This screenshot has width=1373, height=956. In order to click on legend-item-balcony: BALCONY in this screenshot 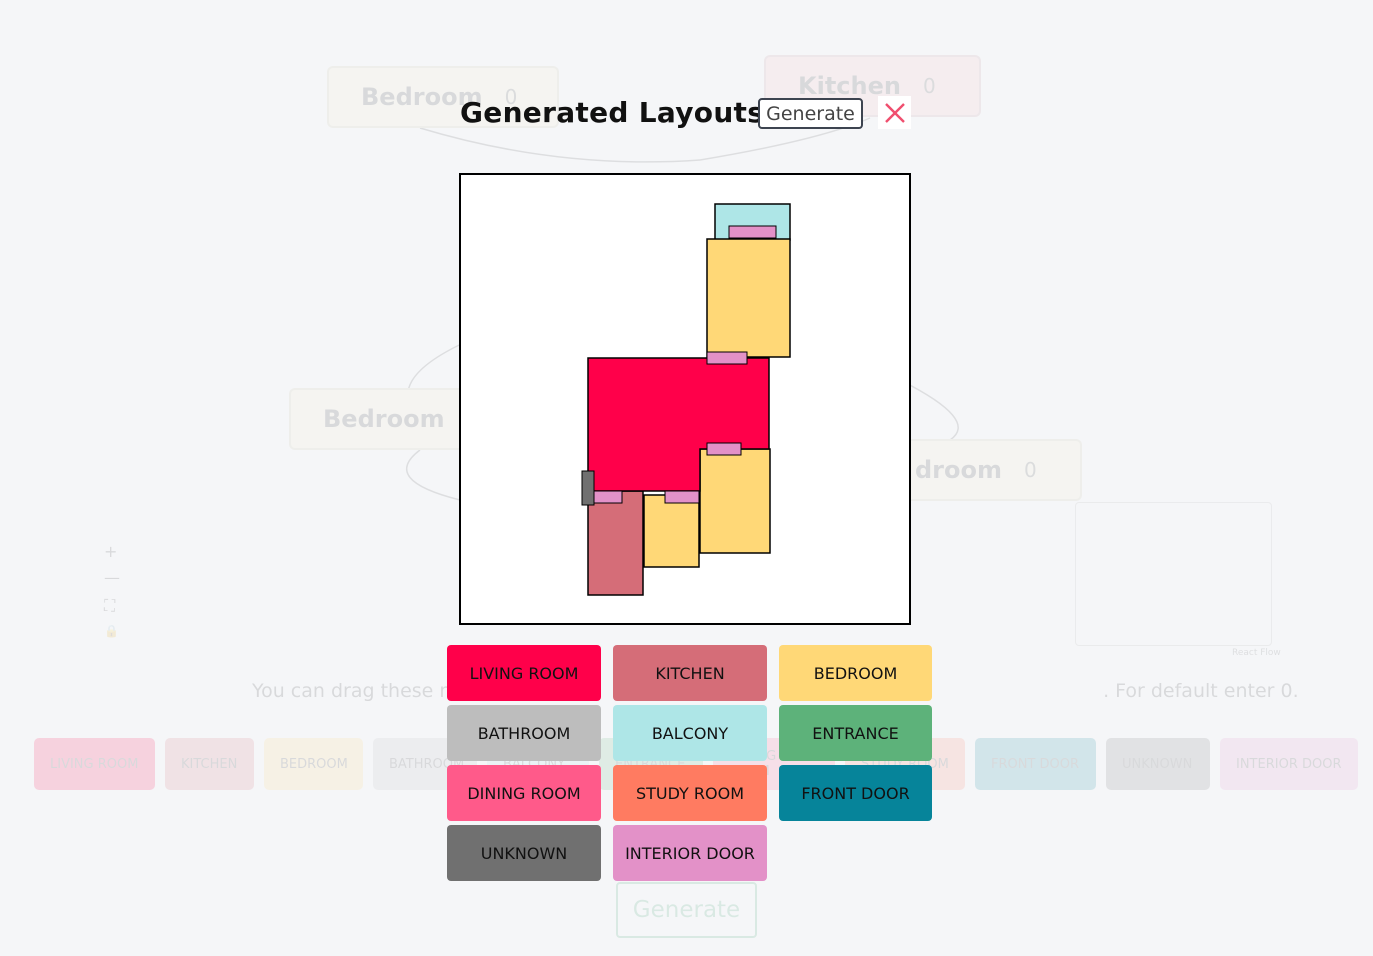, I will do `click(690, 733)`.